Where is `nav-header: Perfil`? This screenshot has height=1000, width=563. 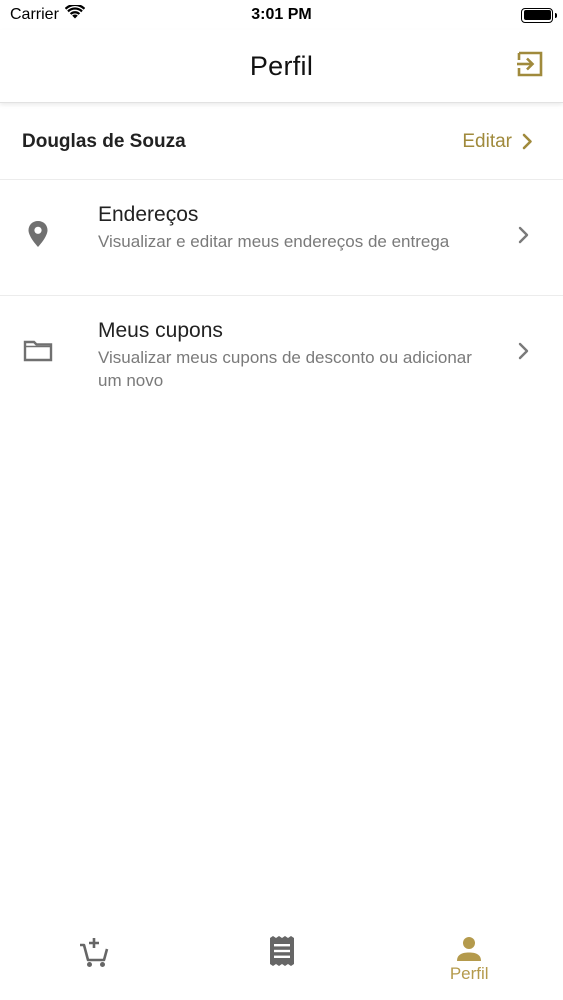 nav-header: Perfil is located at coordinates (281, 66).